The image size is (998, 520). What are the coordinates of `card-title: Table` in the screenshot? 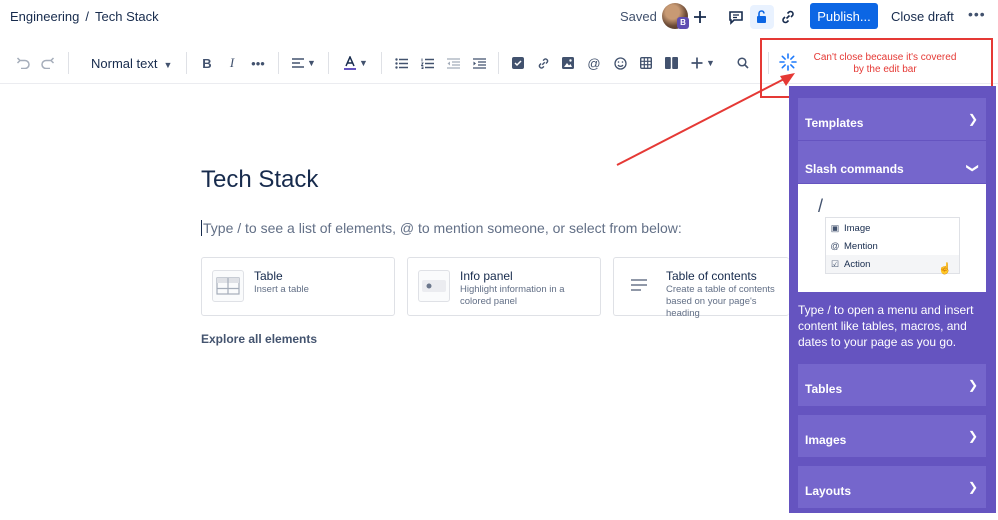 It's located at (268, 276).